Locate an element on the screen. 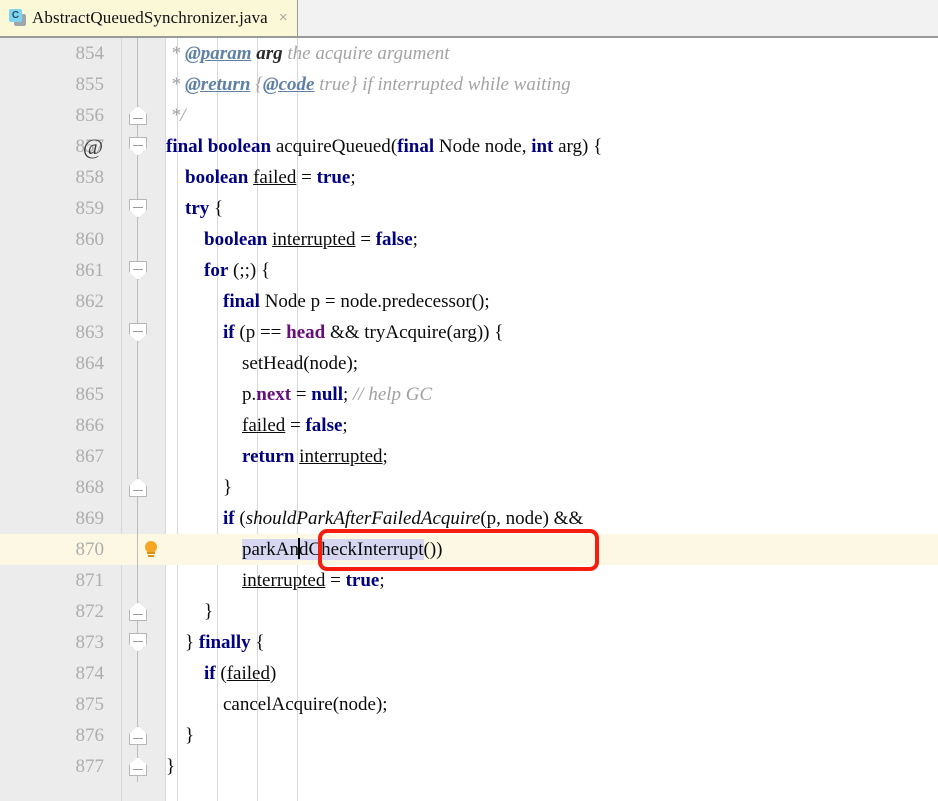 The width and height of the screenshot is (938, 801). code-line-859: 859 try { is located at coordinates (469, 208).